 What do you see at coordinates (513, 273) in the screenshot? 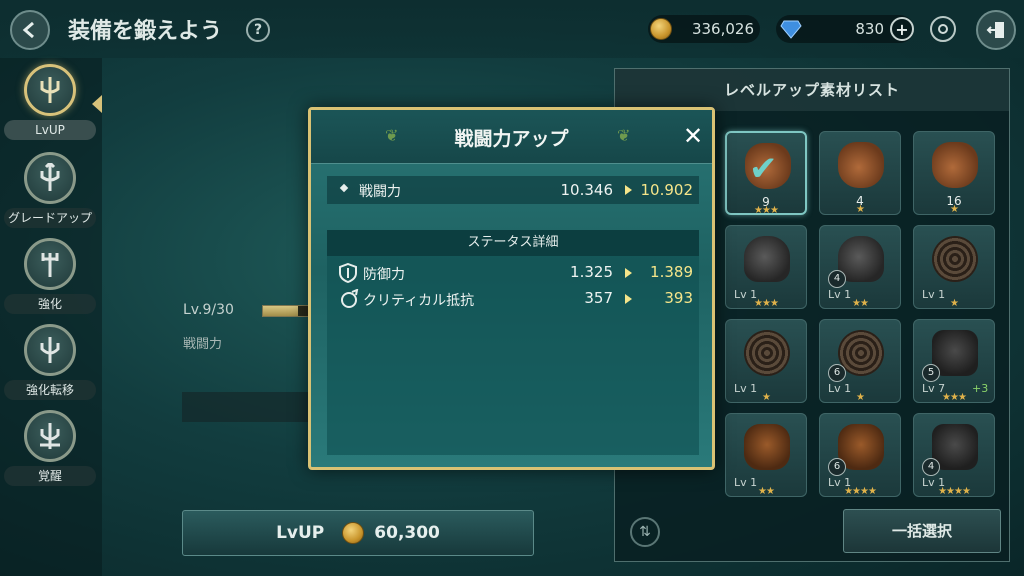
I see `stat-row: 防御力 1.325 1.389` at bounding box center [513, 273].